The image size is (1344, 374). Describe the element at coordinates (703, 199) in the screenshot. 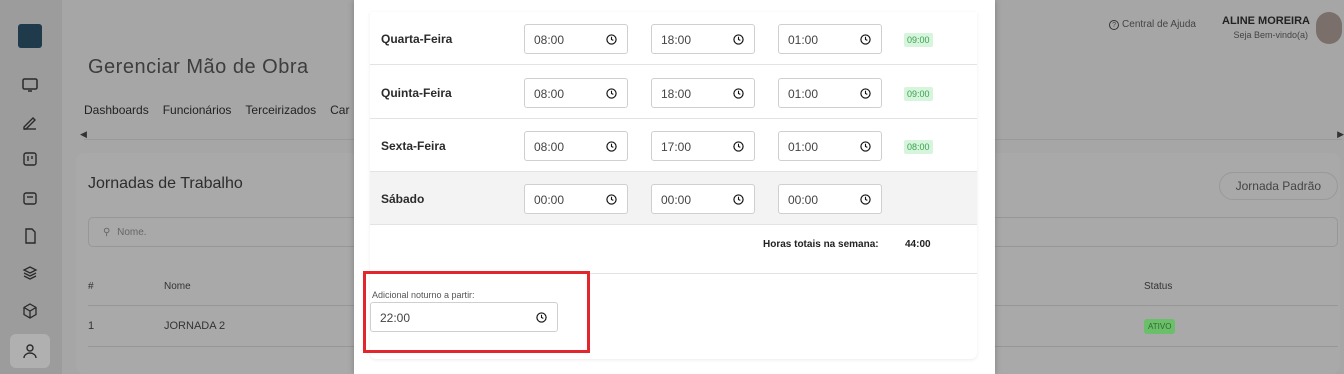

I see `end-time-input: 00:00` at that location.